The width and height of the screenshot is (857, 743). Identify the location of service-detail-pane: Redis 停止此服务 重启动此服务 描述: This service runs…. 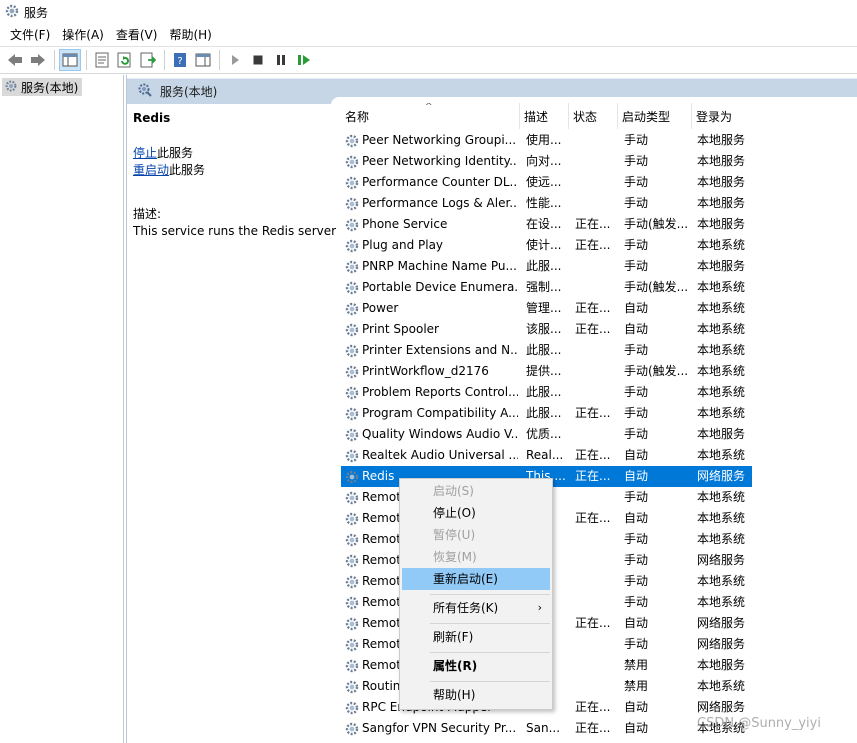
(234, 175).